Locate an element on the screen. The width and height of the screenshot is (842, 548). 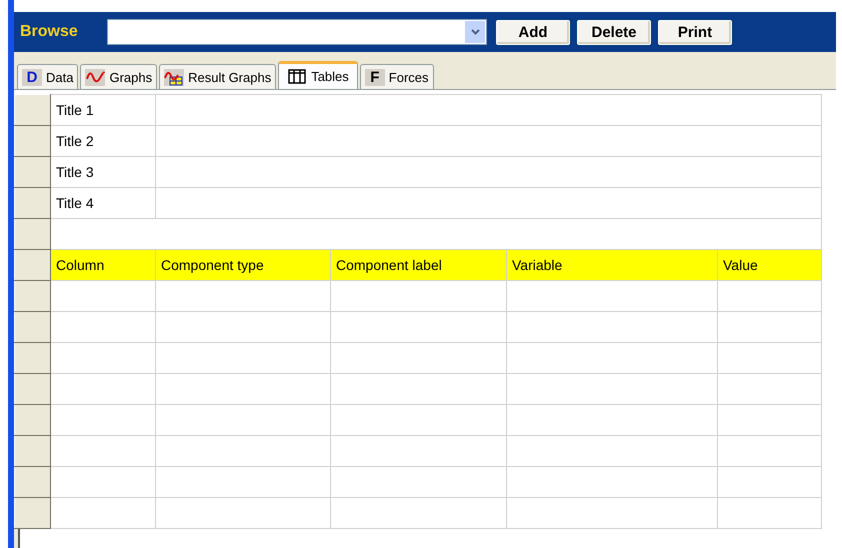
browse-label: Browse is located at coordinates (49, 32).